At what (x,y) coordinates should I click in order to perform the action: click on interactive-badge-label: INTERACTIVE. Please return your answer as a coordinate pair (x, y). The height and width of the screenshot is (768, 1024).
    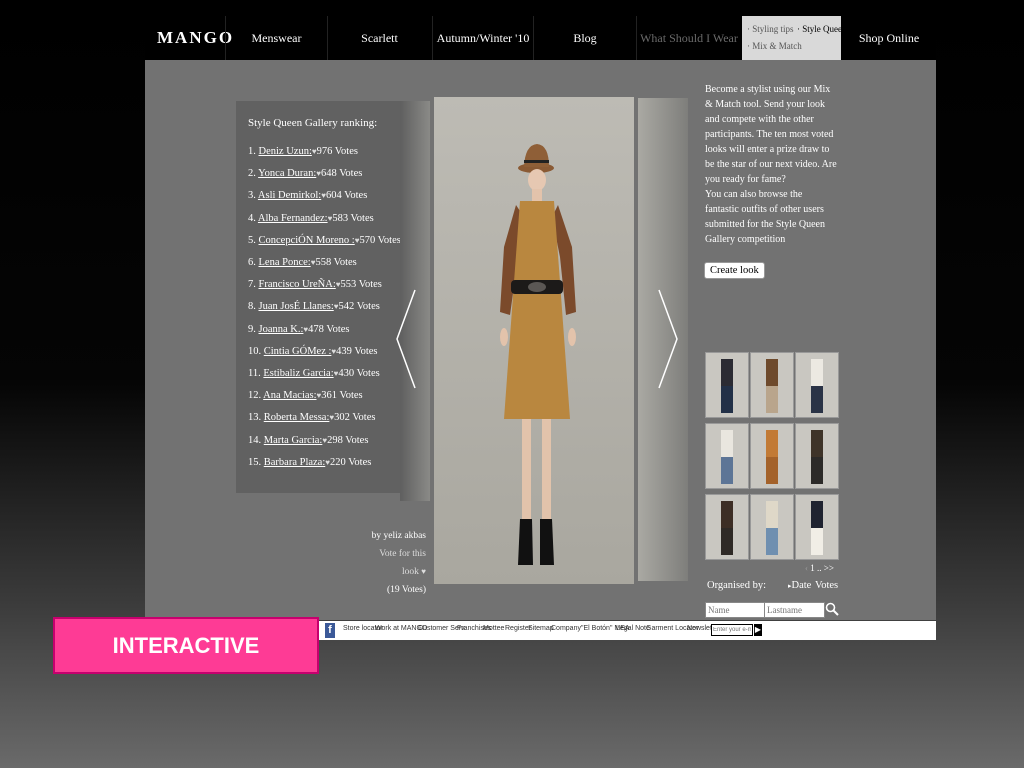
    Looking at the image, I should click on (186, 645).